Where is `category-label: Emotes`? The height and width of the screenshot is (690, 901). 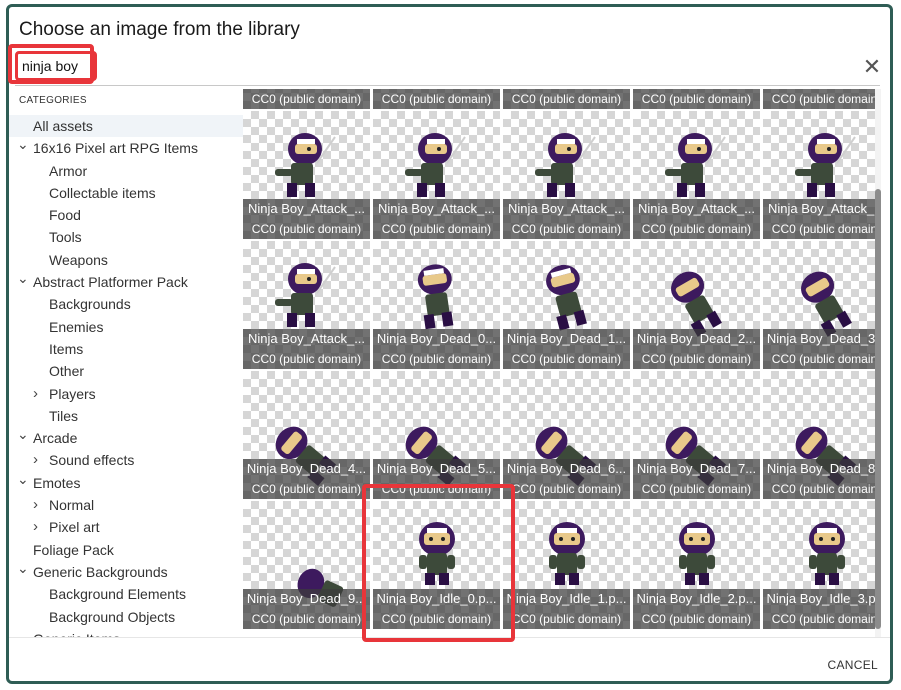
category-label: Emotes is located at coordinates (57, 482).